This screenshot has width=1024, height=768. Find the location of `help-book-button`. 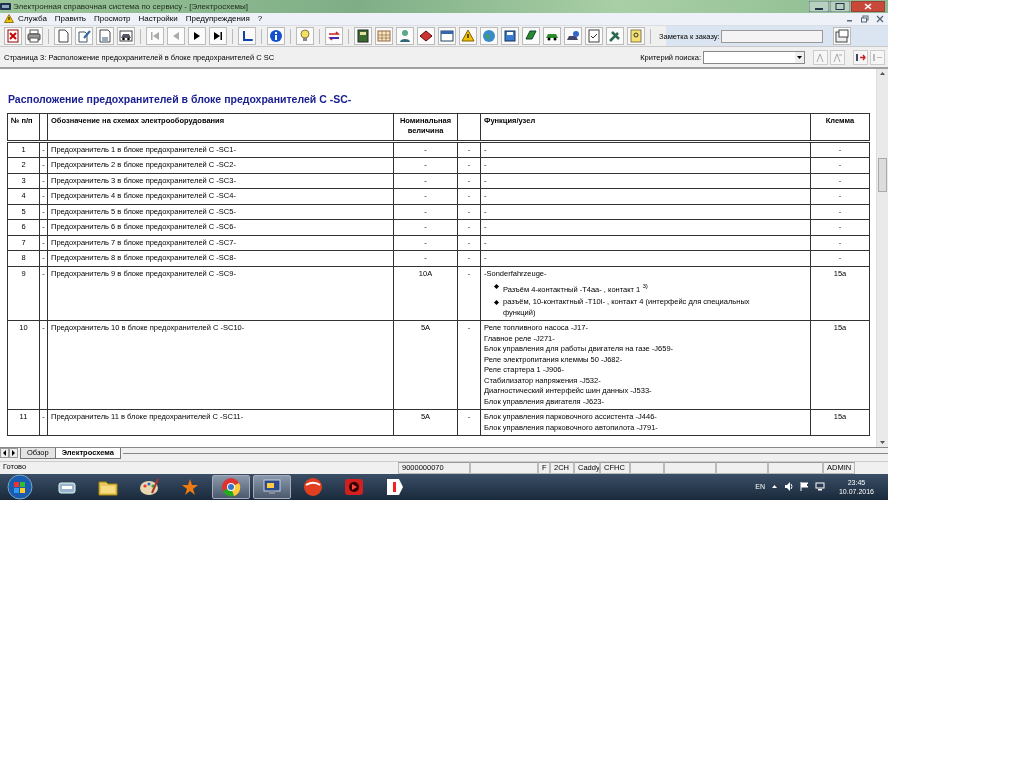

help-book-button is located at coordinates (636, 36).